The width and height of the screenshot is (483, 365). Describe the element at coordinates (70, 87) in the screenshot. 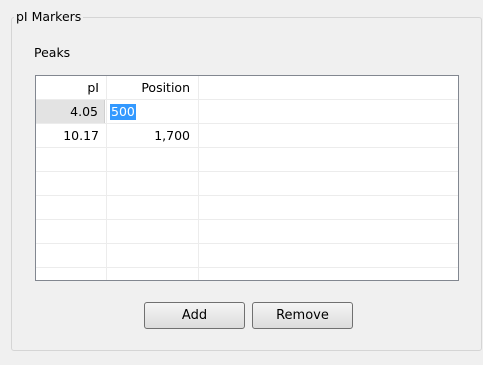

I see `column-header-pi: pI` at that location.